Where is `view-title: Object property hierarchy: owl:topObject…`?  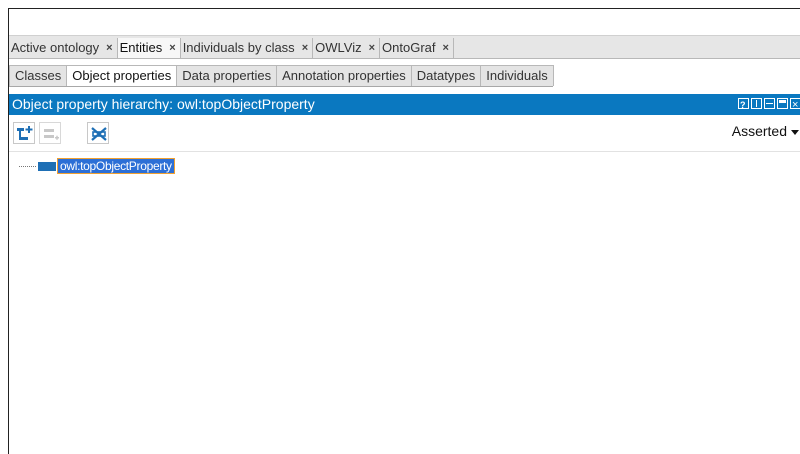 view-title: Object property hierarchy: owl:topObject… is located at coordinates (163, 104).